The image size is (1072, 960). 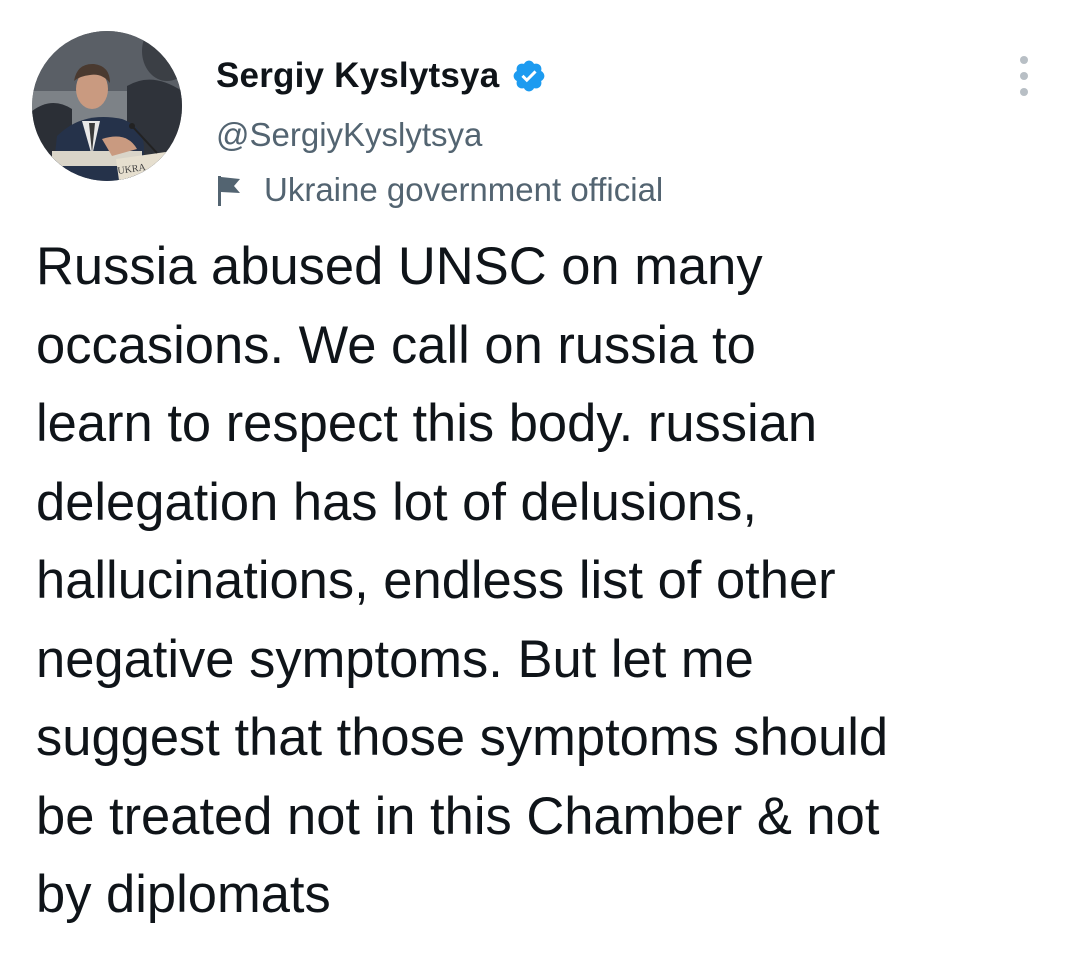 What do you see at coordinates (462, 737) in the screenshot?
I see `tweet-text-line: suggest that those symptoms should` at bounding box center [462, 737].